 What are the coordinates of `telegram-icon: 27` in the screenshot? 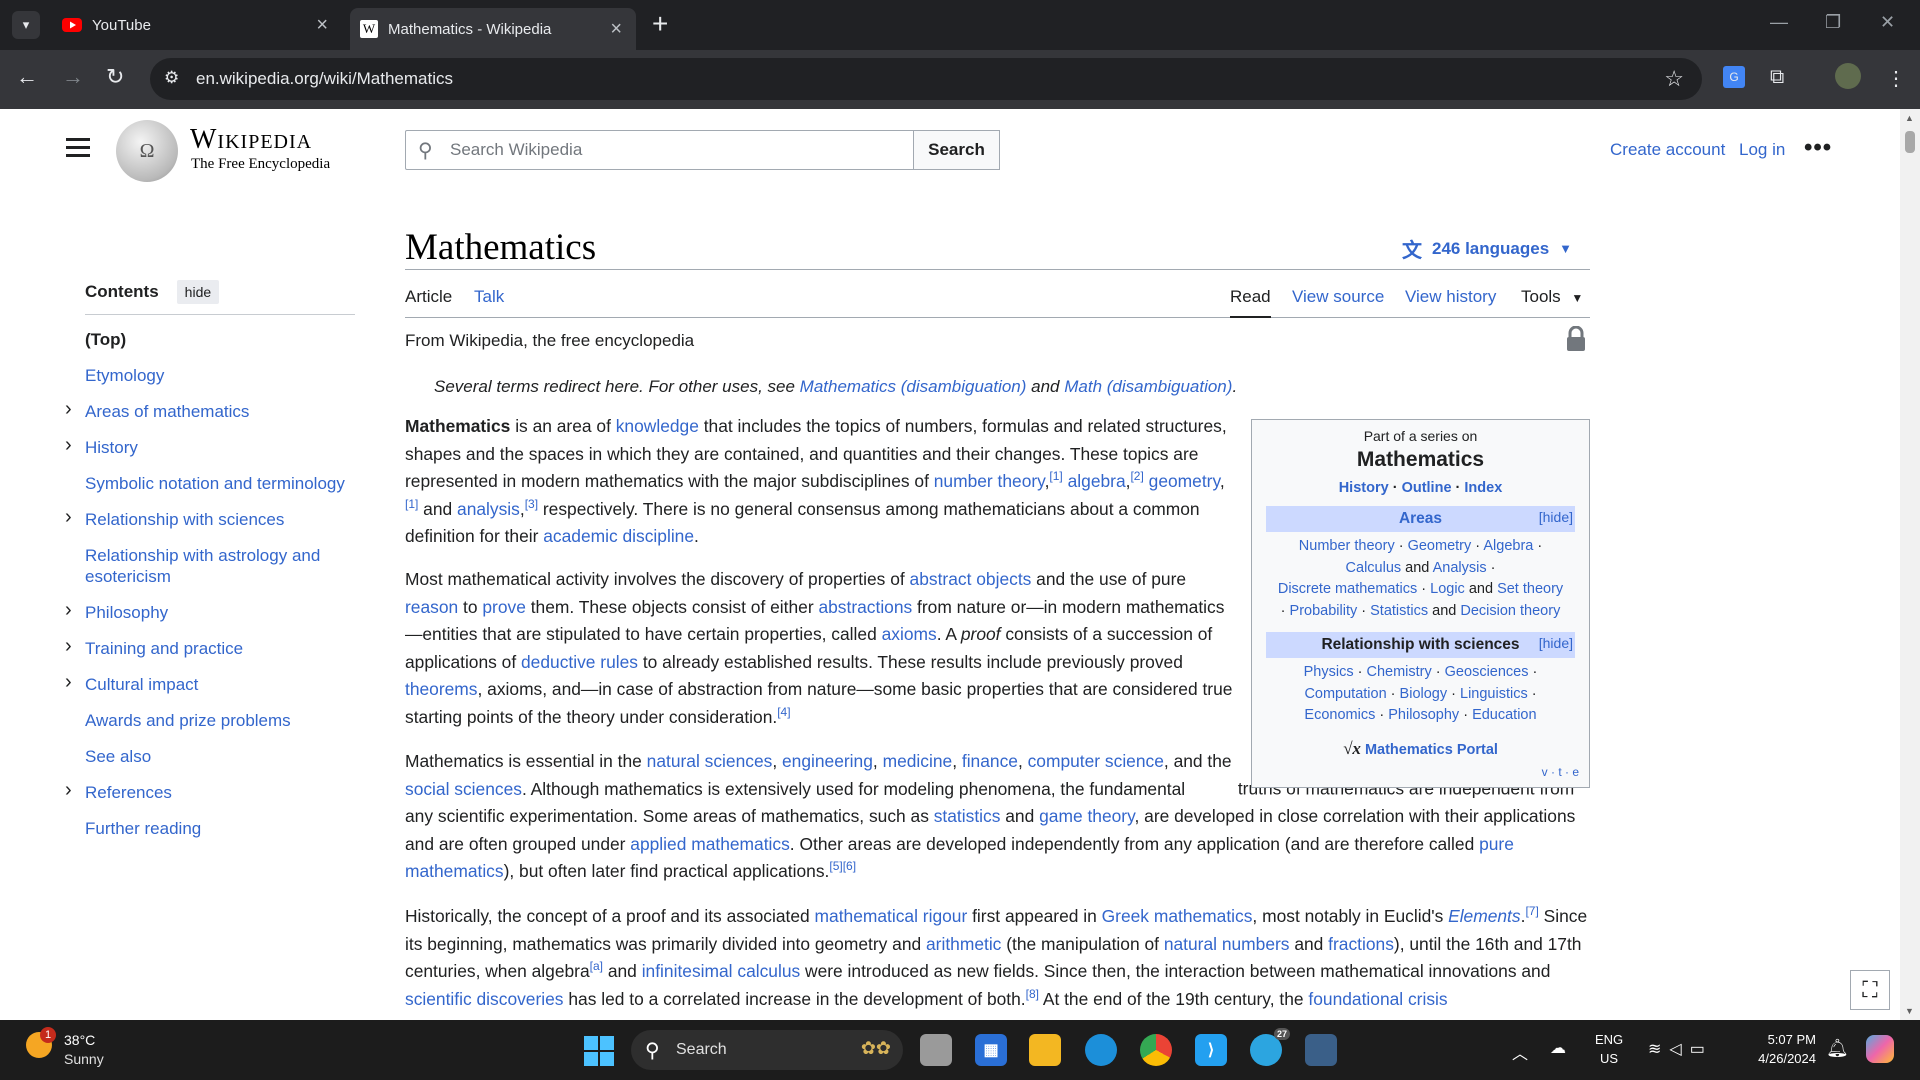 It's located at (1270, 1047).